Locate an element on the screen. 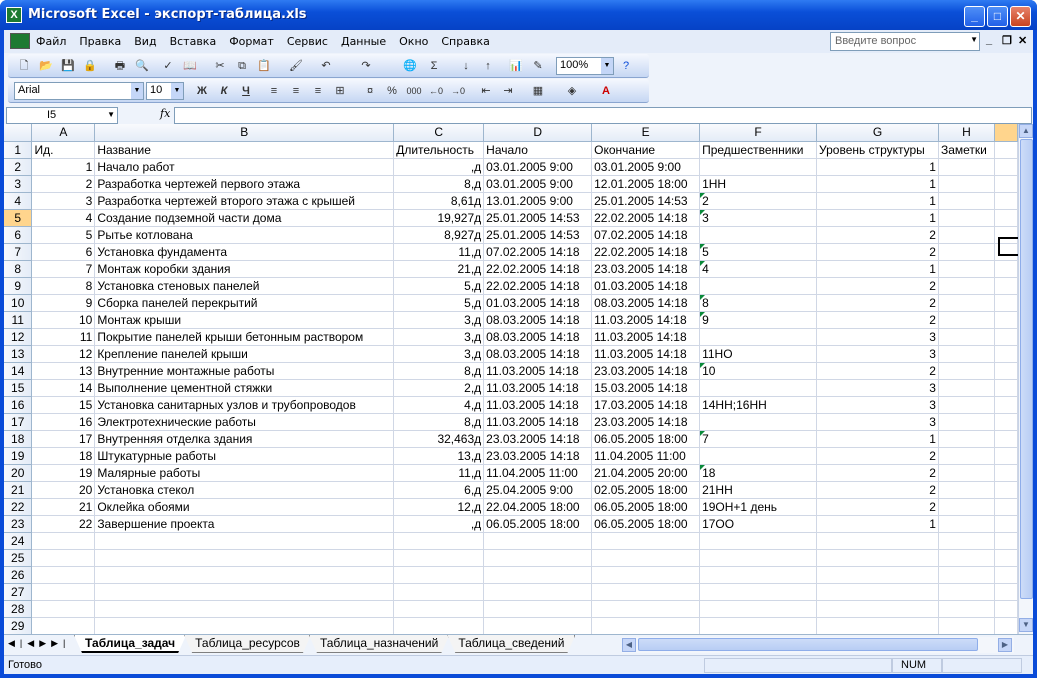 This screenshot has height=678, width=1037. grid-cell: 6 is located at coordinates (63, 252).